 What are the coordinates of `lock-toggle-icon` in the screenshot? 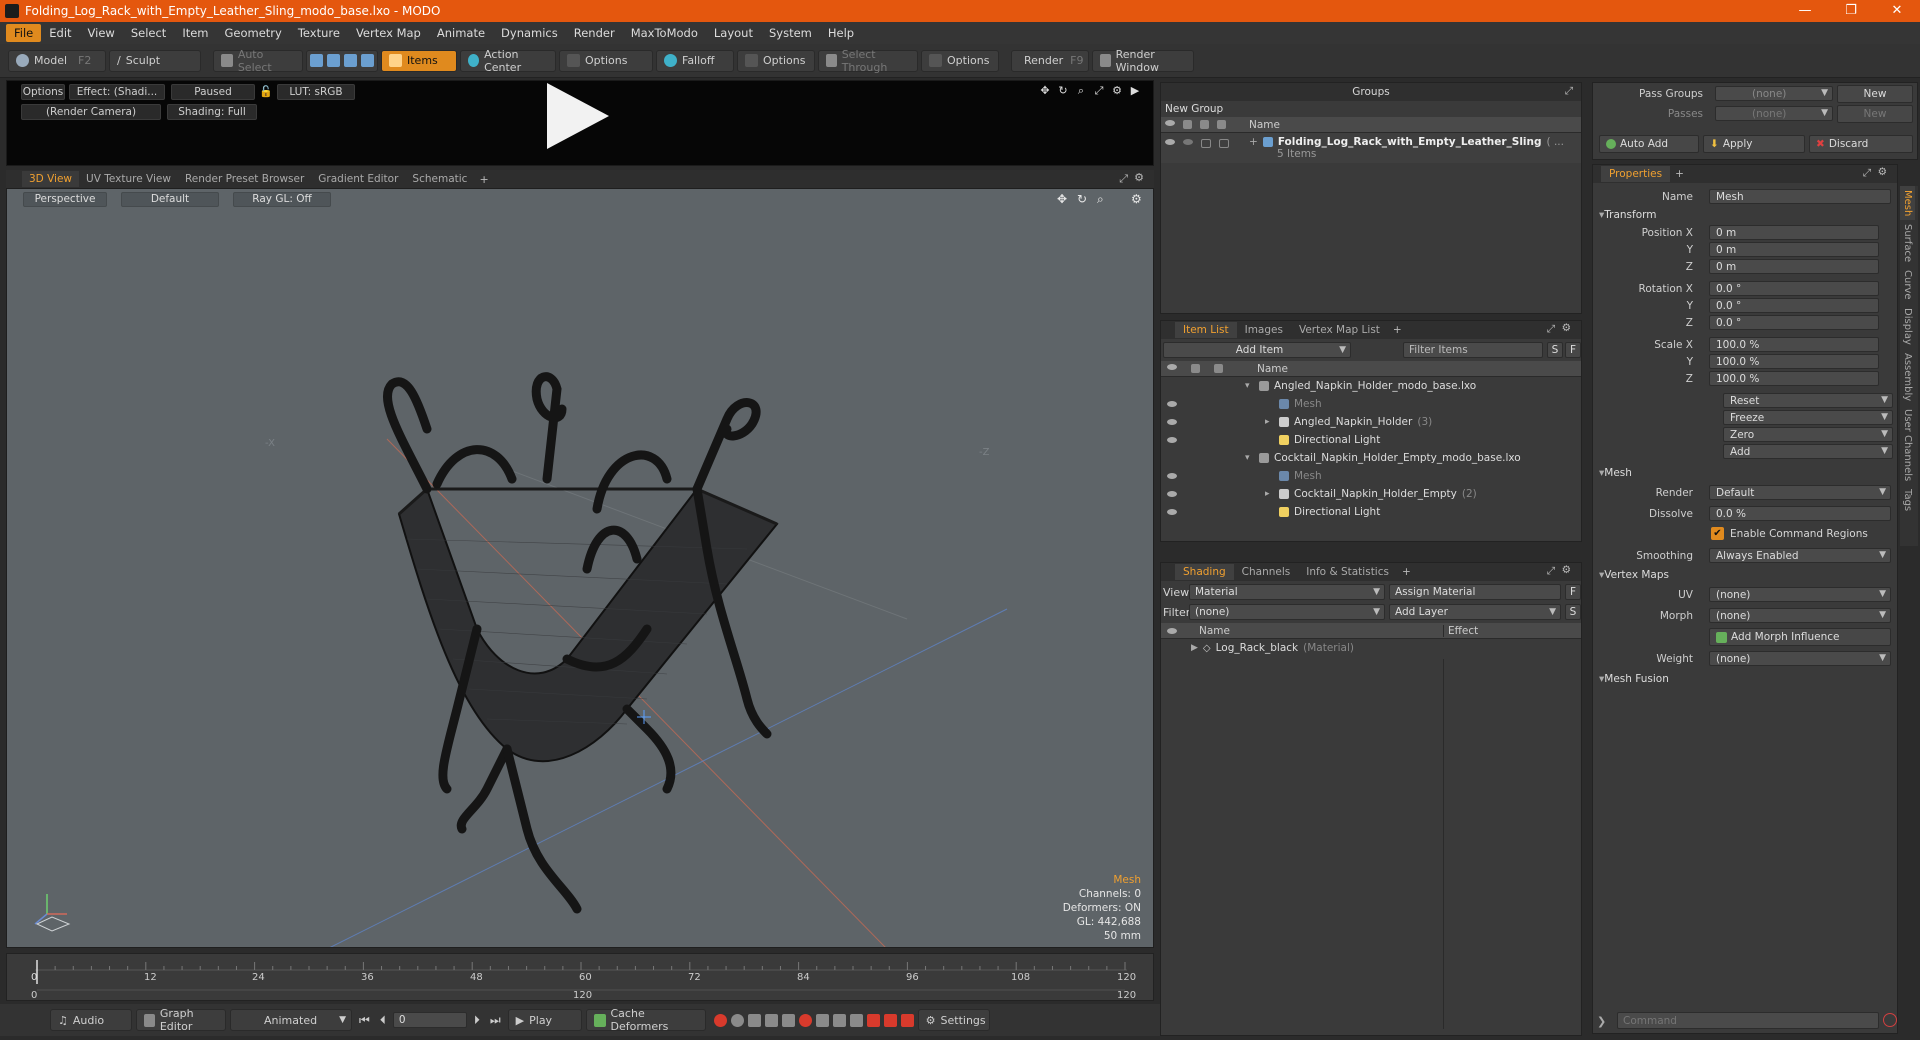 It's located at (1206, 143).